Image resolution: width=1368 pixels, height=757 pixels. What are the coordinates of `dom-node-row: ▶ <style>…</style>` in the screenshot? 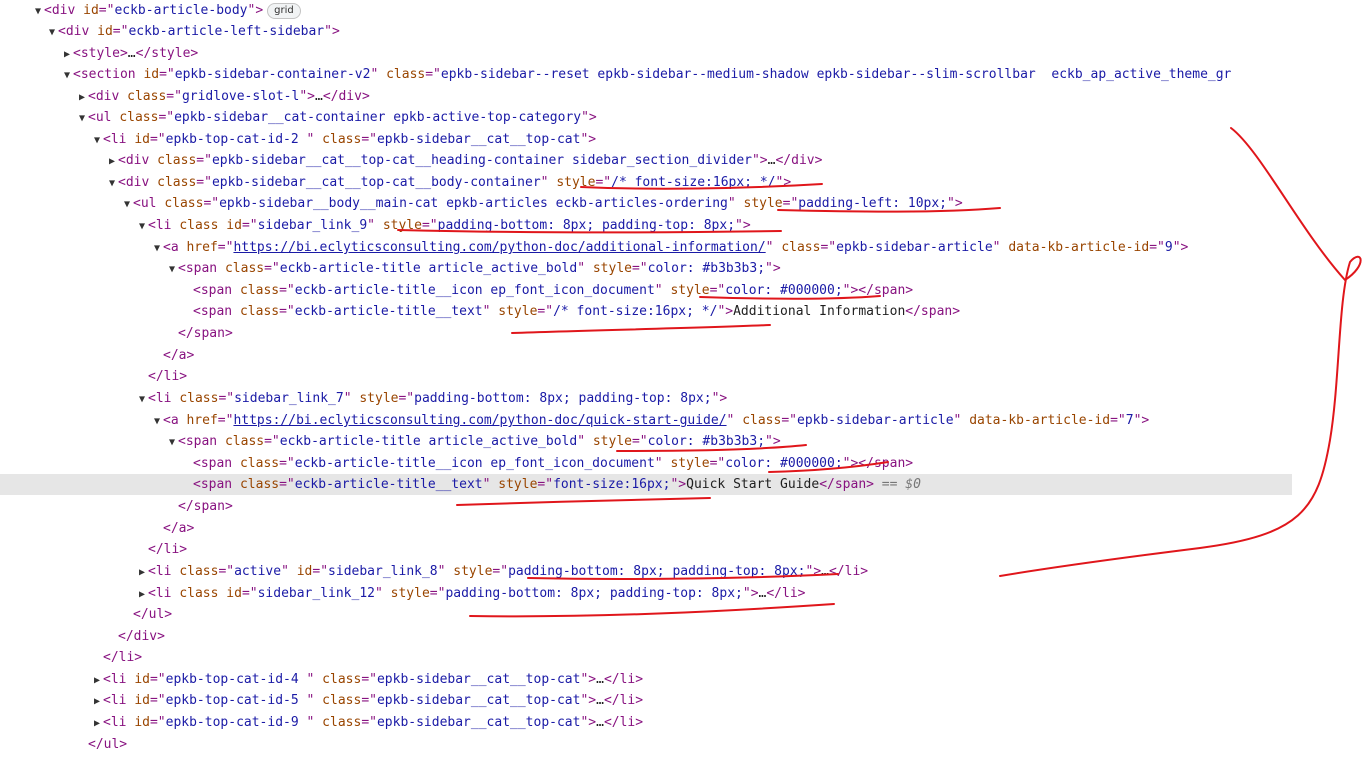 It's located at (646, 53).